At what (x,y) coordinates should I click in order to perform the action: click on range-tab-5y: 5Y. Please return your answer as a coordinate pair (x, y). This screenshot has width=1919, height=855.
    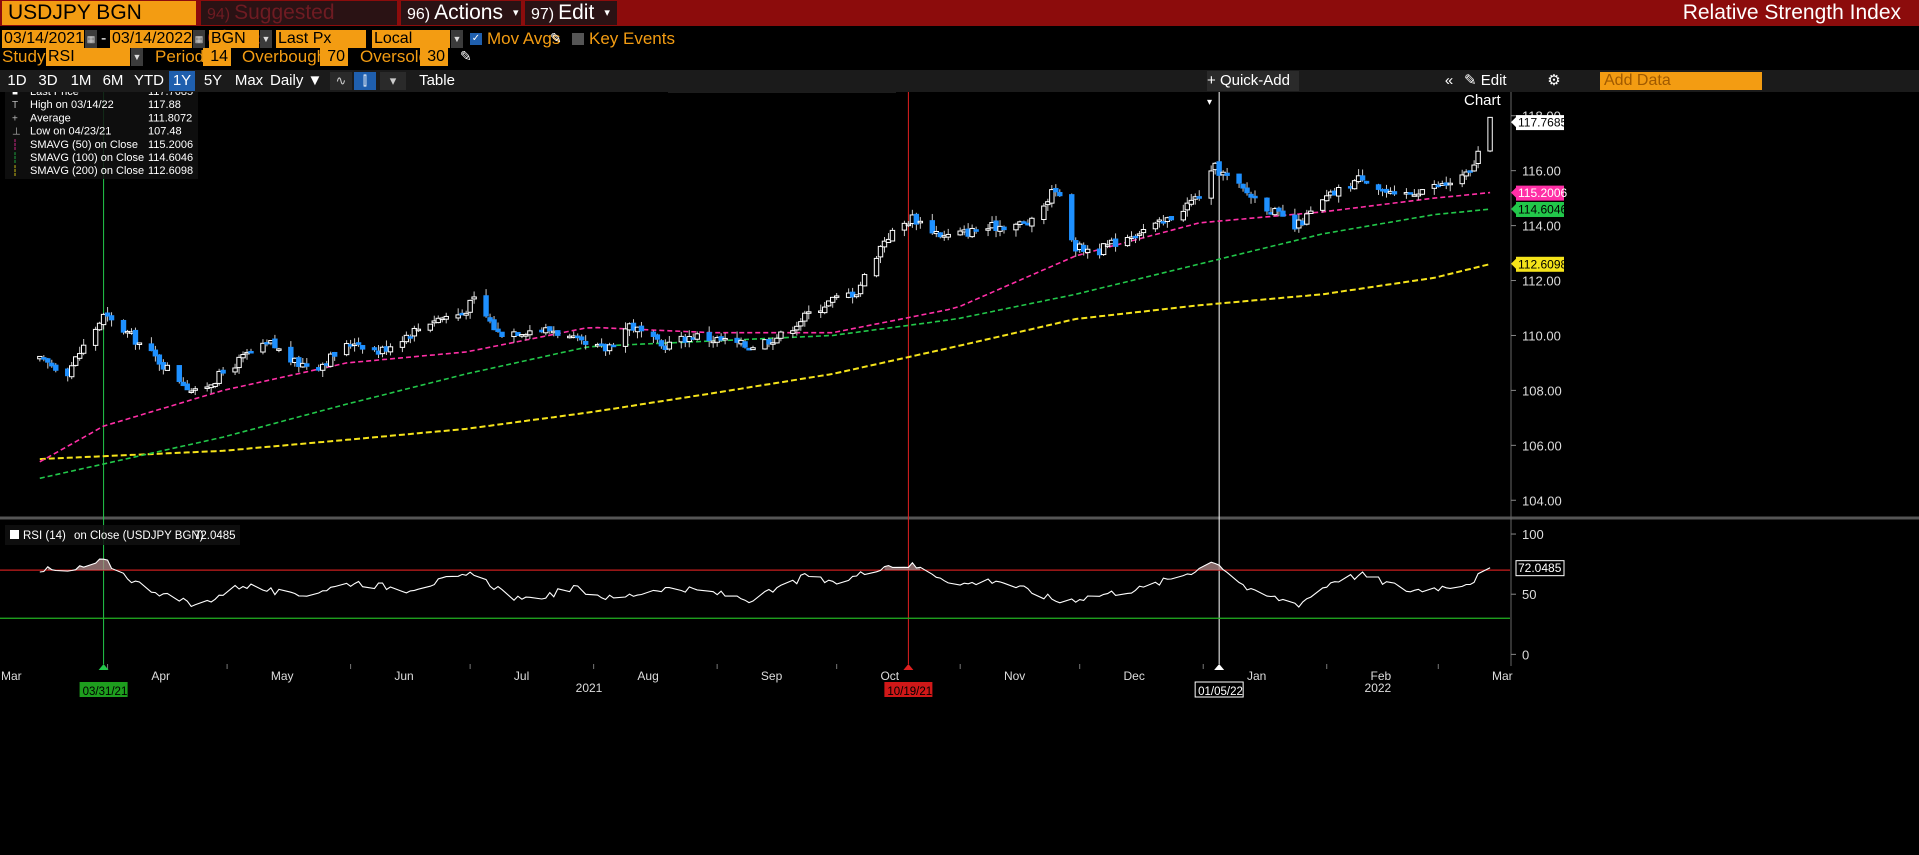
    Looking at the image, I should click on (213, 81).